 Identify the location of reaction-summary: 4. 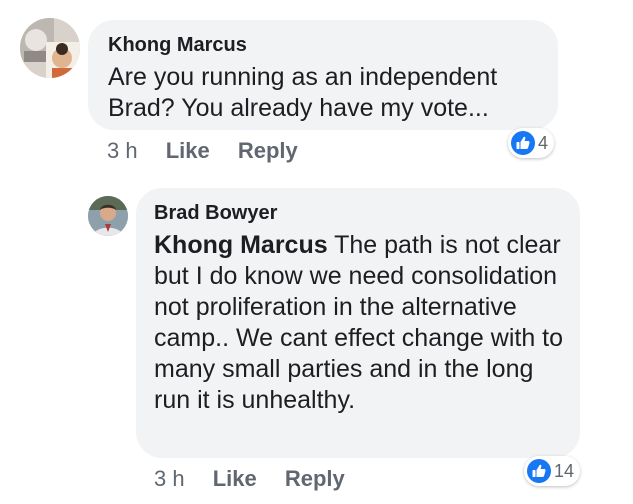
(531, 143).